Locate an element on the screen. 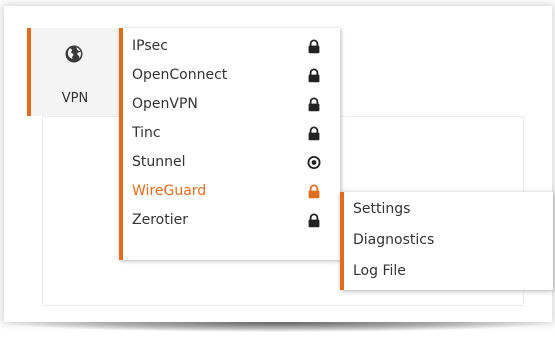 The width and height of the screenshot is (555, 357). wireguard-submenu: Settings Diagnostics Log File is located at coordinates (446, 241).